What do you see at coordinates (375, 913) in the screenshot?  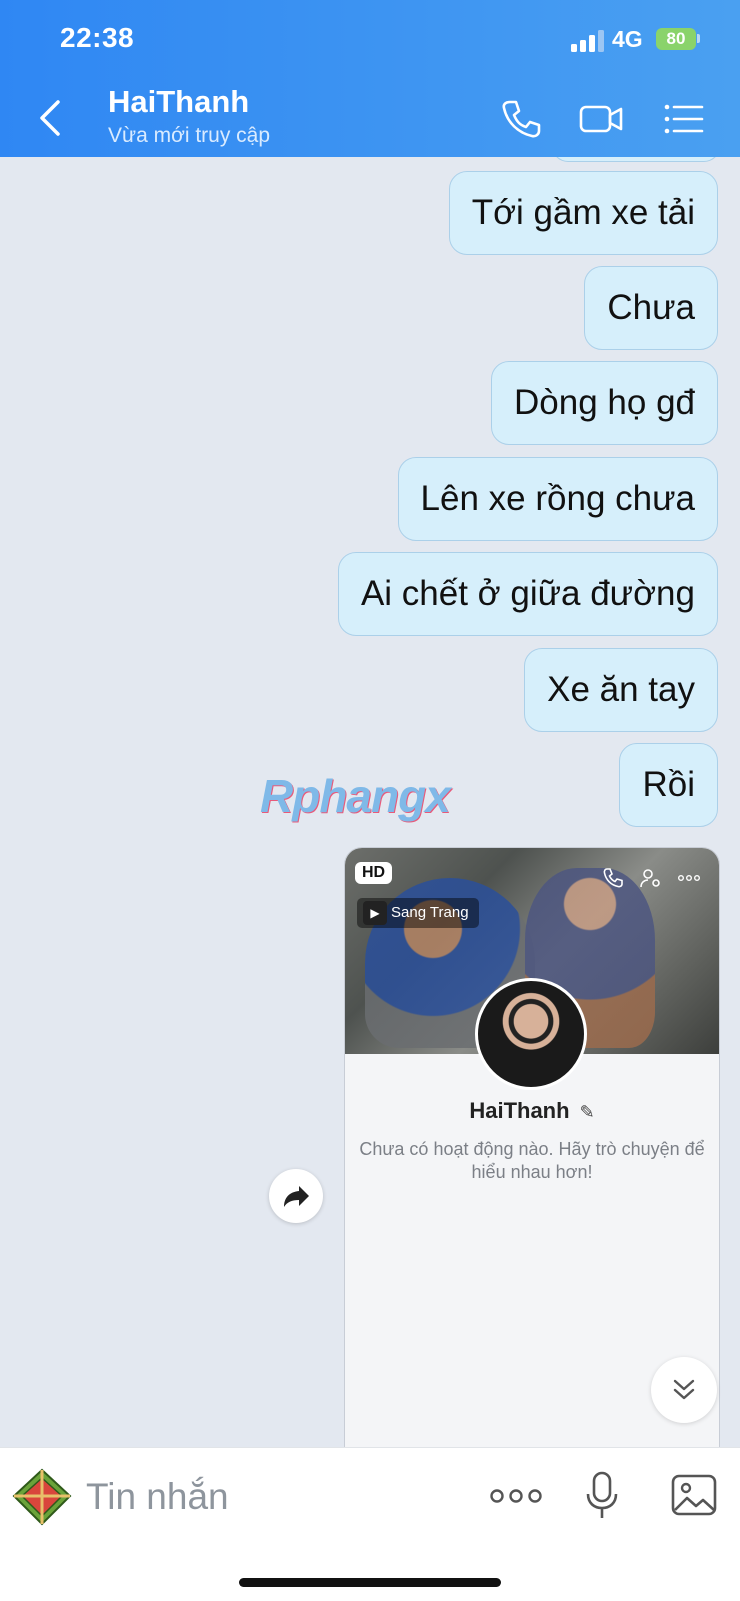 I see `play-icon: ▶` at bounding box center [375, 913].